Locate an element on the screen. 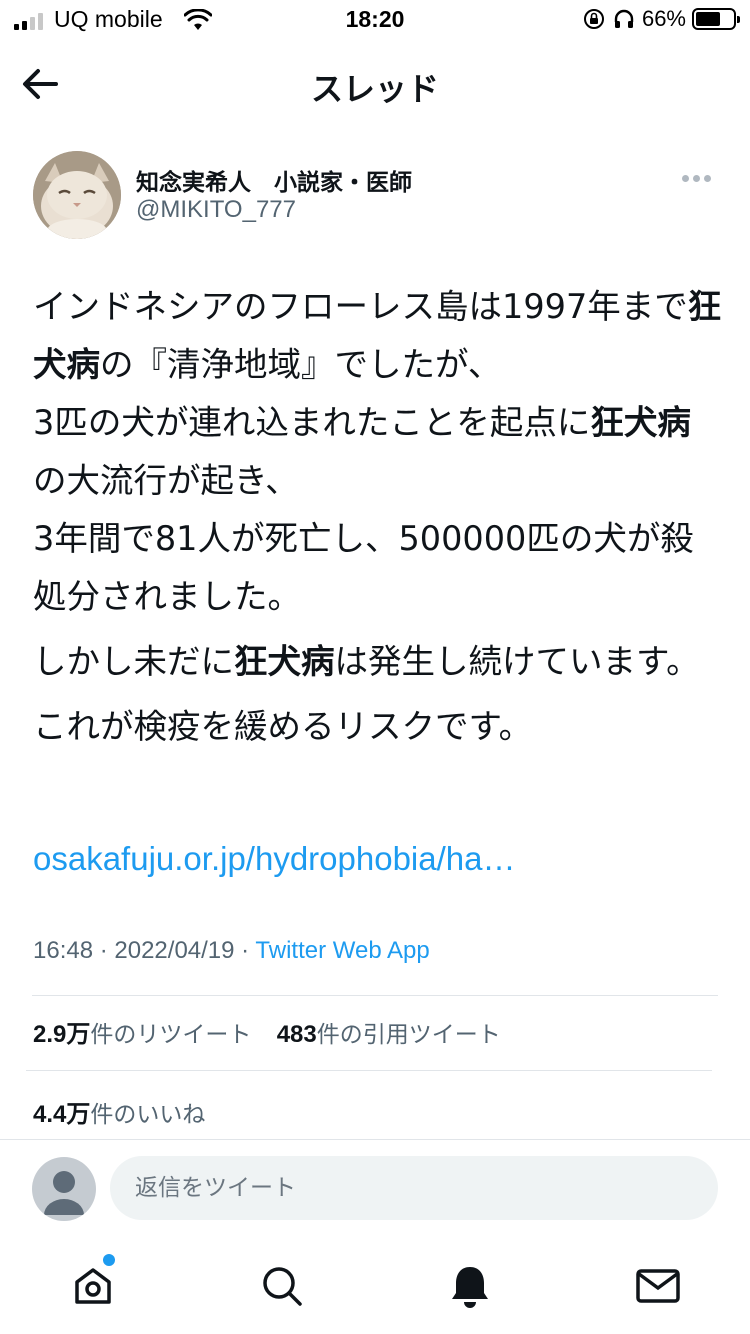 This screenshot has height=1334, width=750. bell-icon is located at coordinates (470, 1286).